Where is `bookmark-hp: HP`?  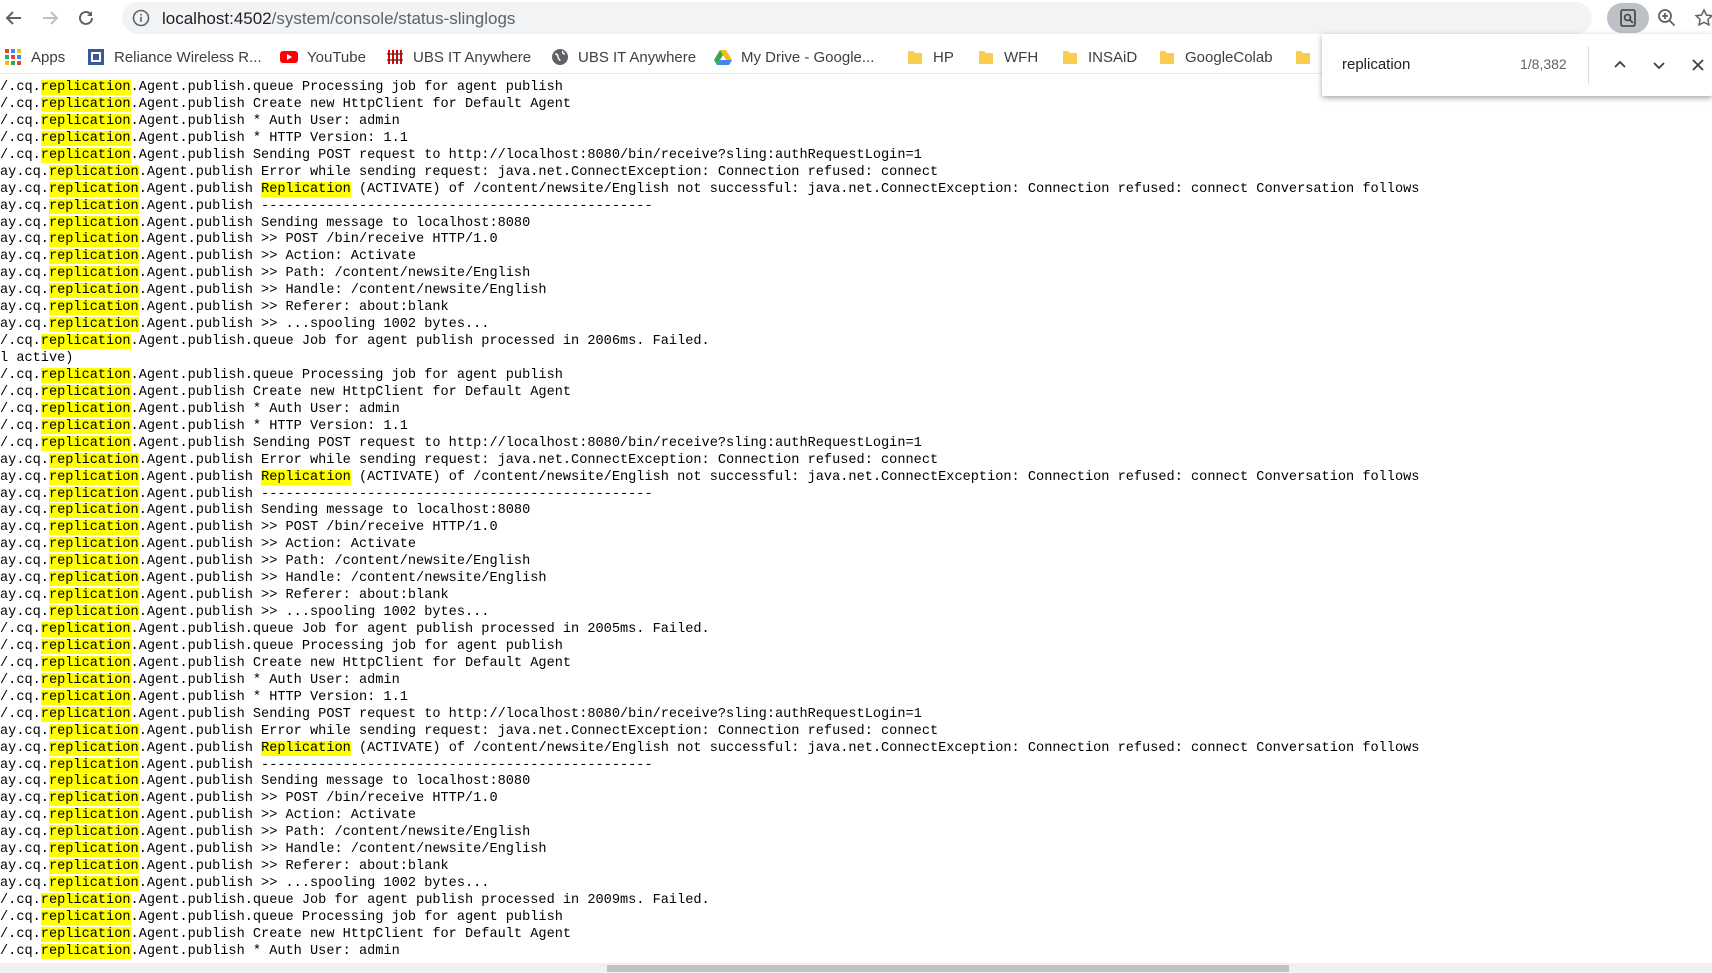 bookmark-hp: HP is located at coordinates (930, 57).